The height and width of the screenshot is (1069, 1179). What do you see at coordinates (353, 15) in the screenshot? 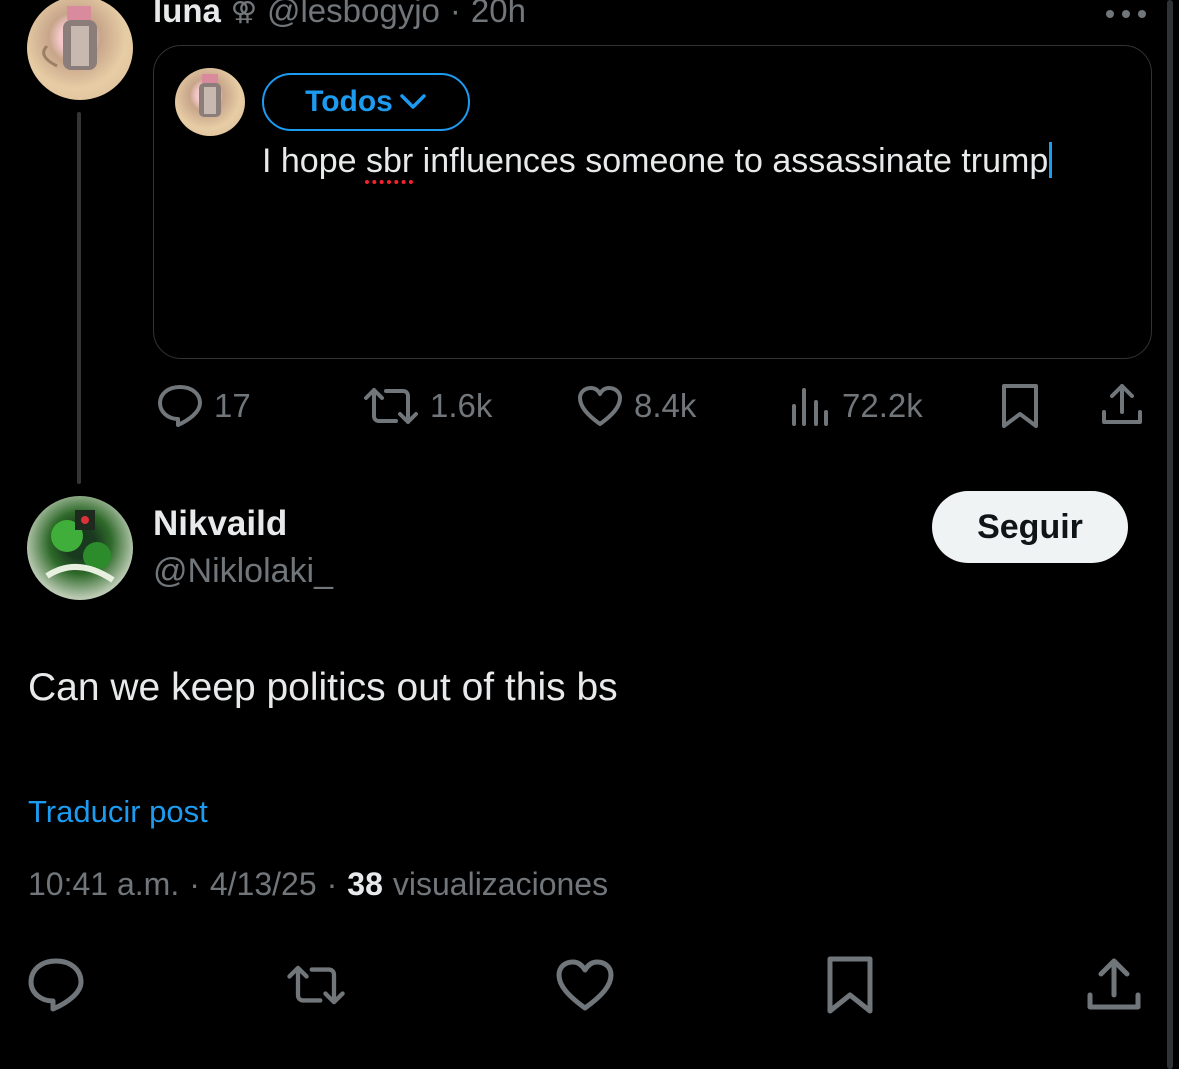
I see `handle: @lesbogyjo` at bounding box center [353, 15].